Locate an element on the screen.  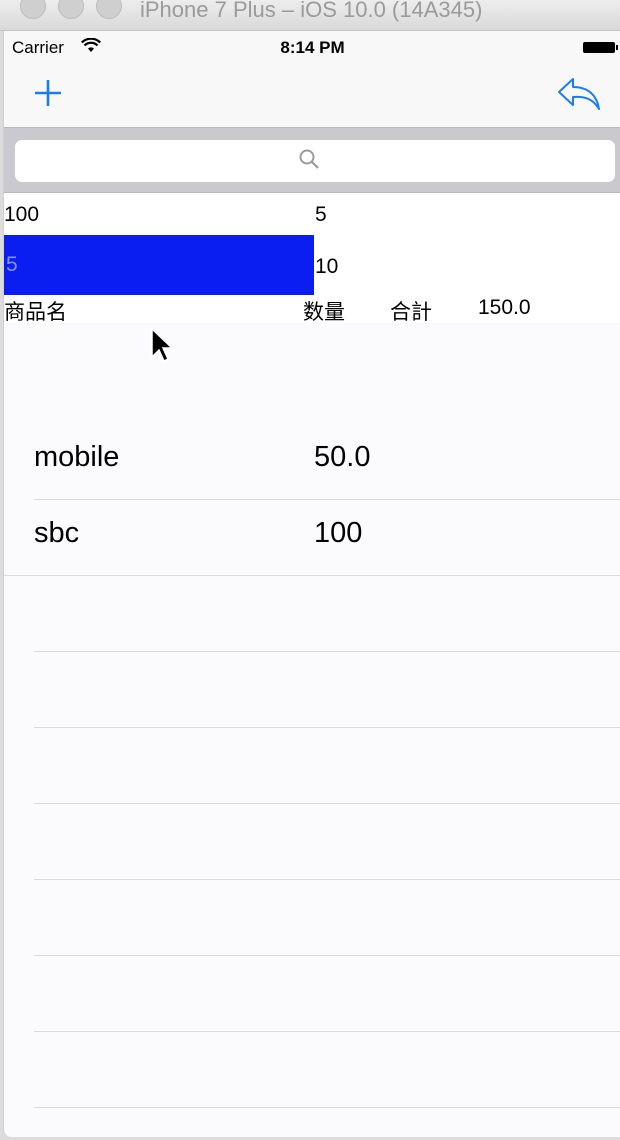
total-label: 合計 is located at coordinates (411, 312).